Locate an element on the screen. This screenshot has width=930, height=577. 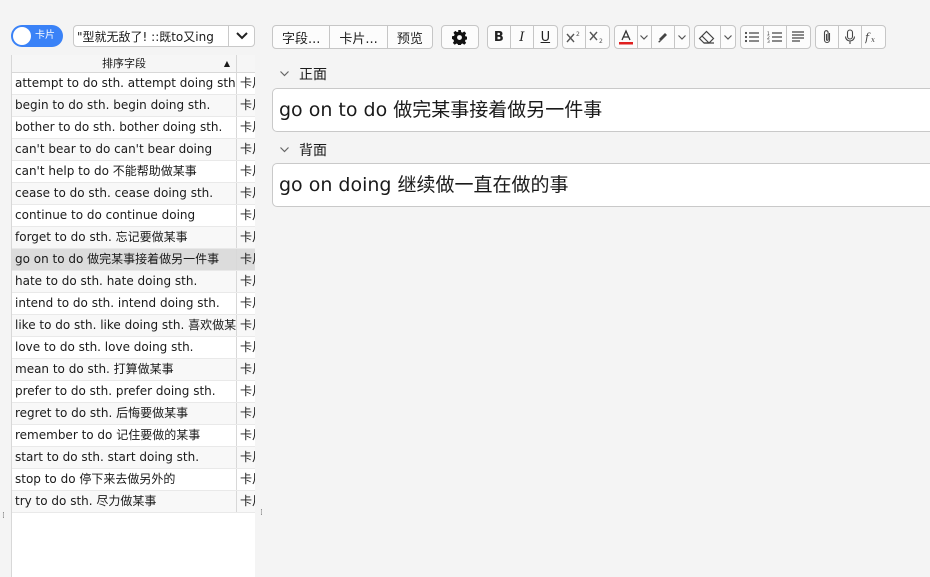
field-label-front: 正面 is located at coordinates (303, 74).